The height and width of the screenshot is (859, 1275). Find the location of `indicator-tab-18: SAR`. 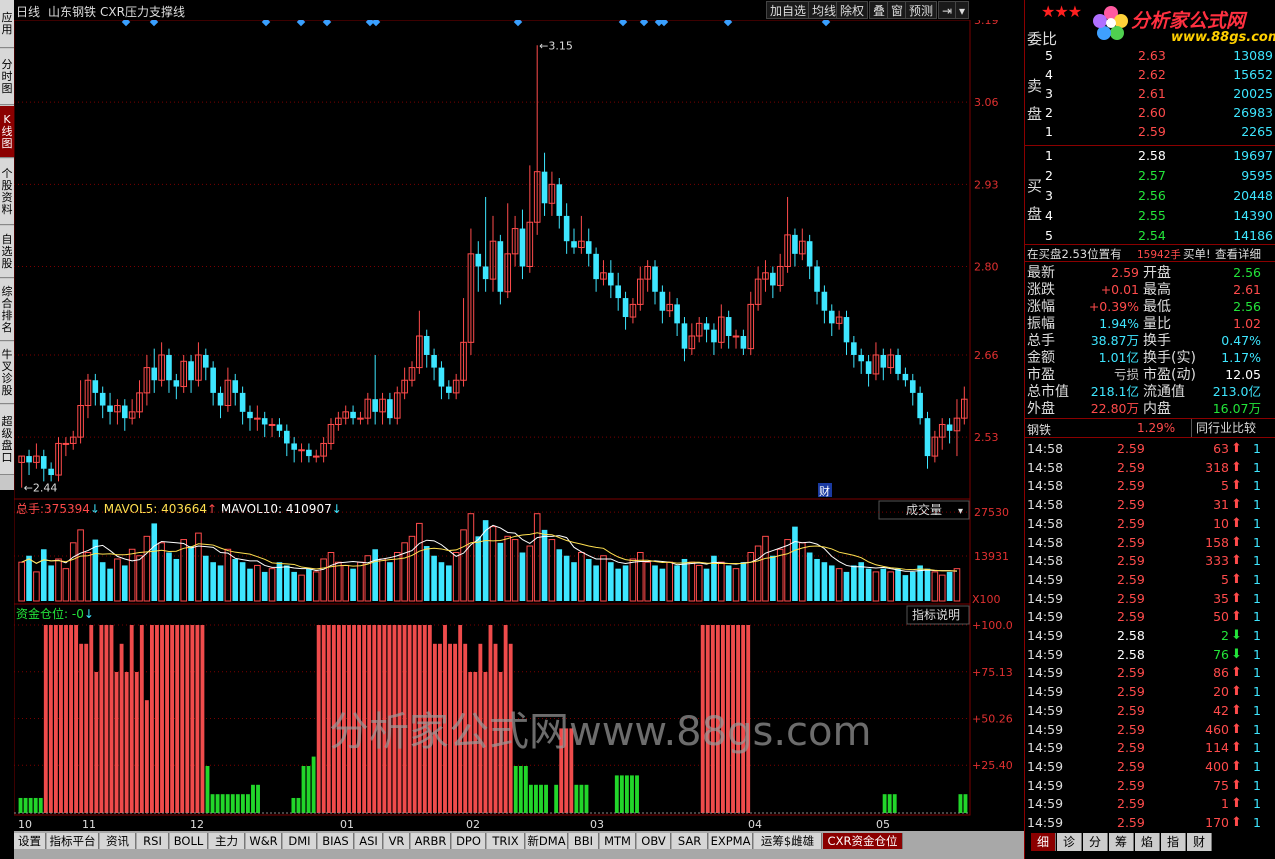

indicator-tab-18: SAR is located at coordinates (690, 841).